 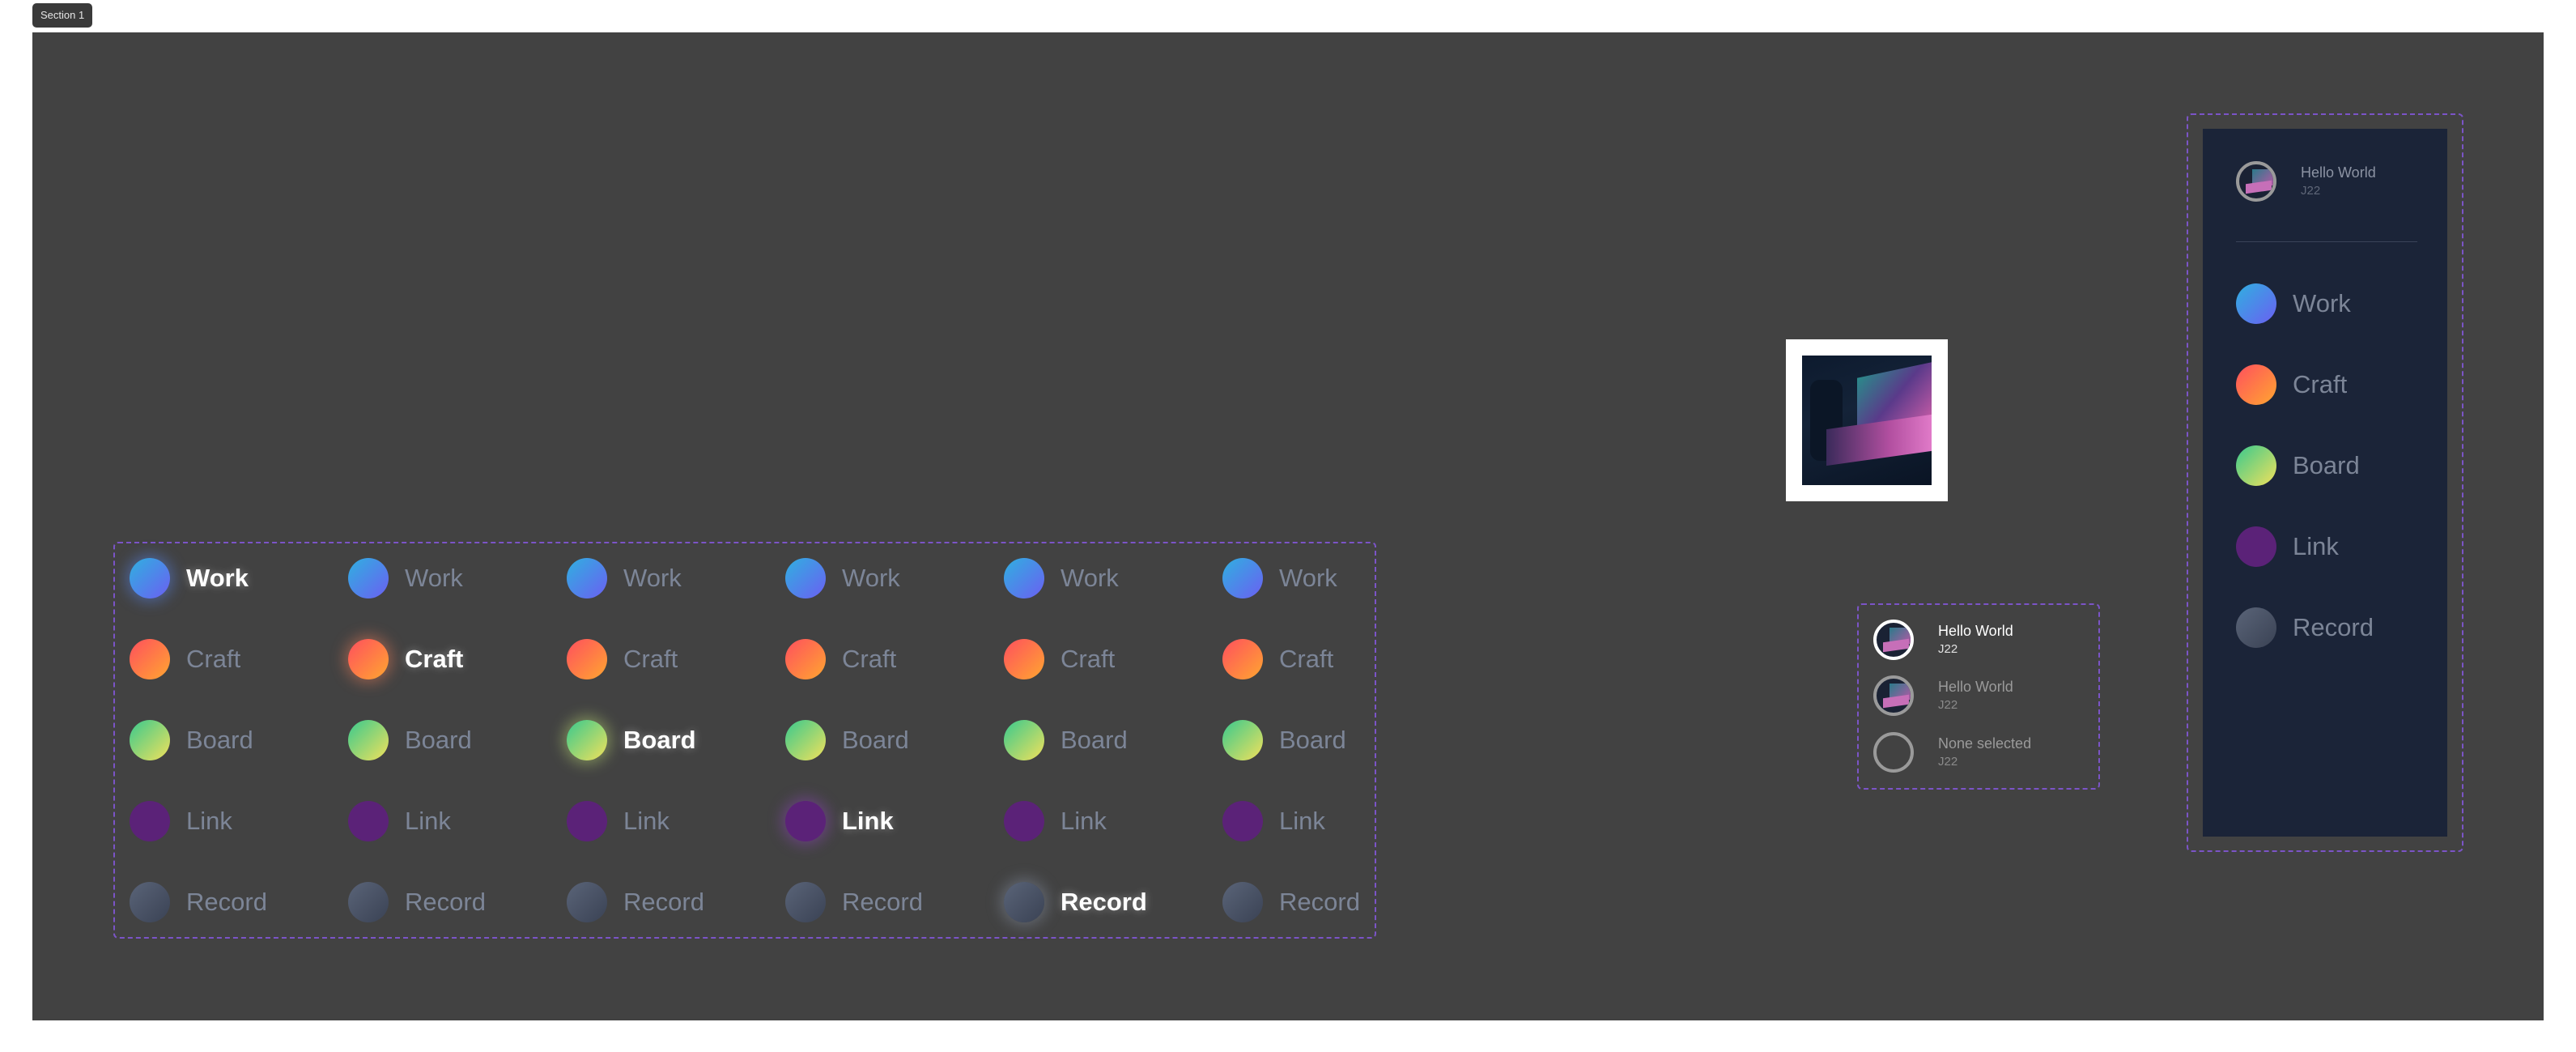 I want to click on sidebar-item-label: Board, so click(x=2326, y=465).